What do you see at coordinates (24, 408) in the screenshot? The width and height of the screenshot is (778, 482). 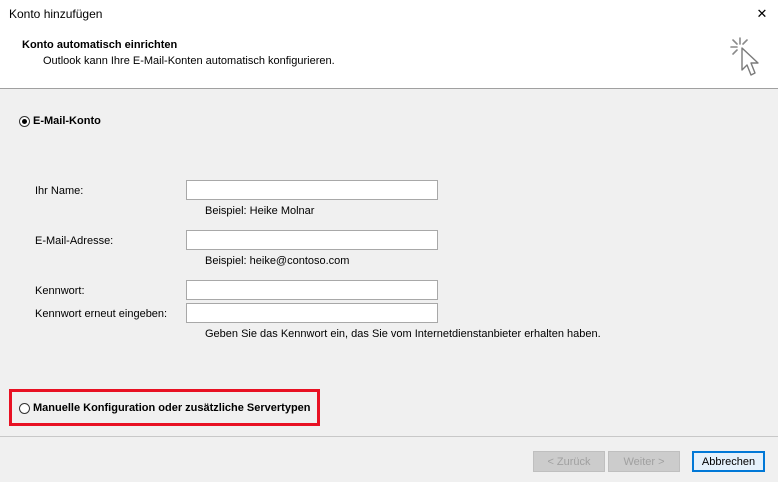 I see `manual-config-radio` at bounding box center [24, 408].